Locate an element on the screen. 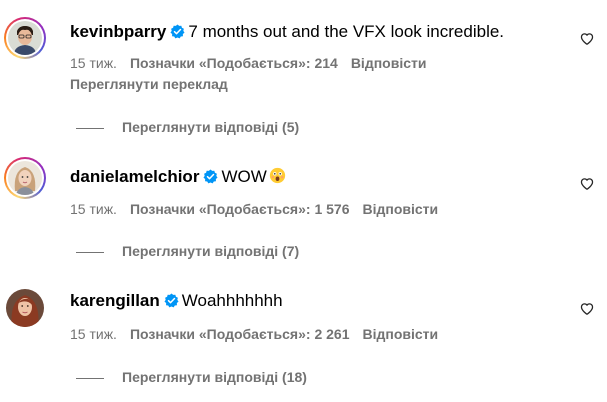 The width and height of the screenshot is (607, 402). view-replies-label: Переглянути відповіді (5) is located at coordinates (211, 127).